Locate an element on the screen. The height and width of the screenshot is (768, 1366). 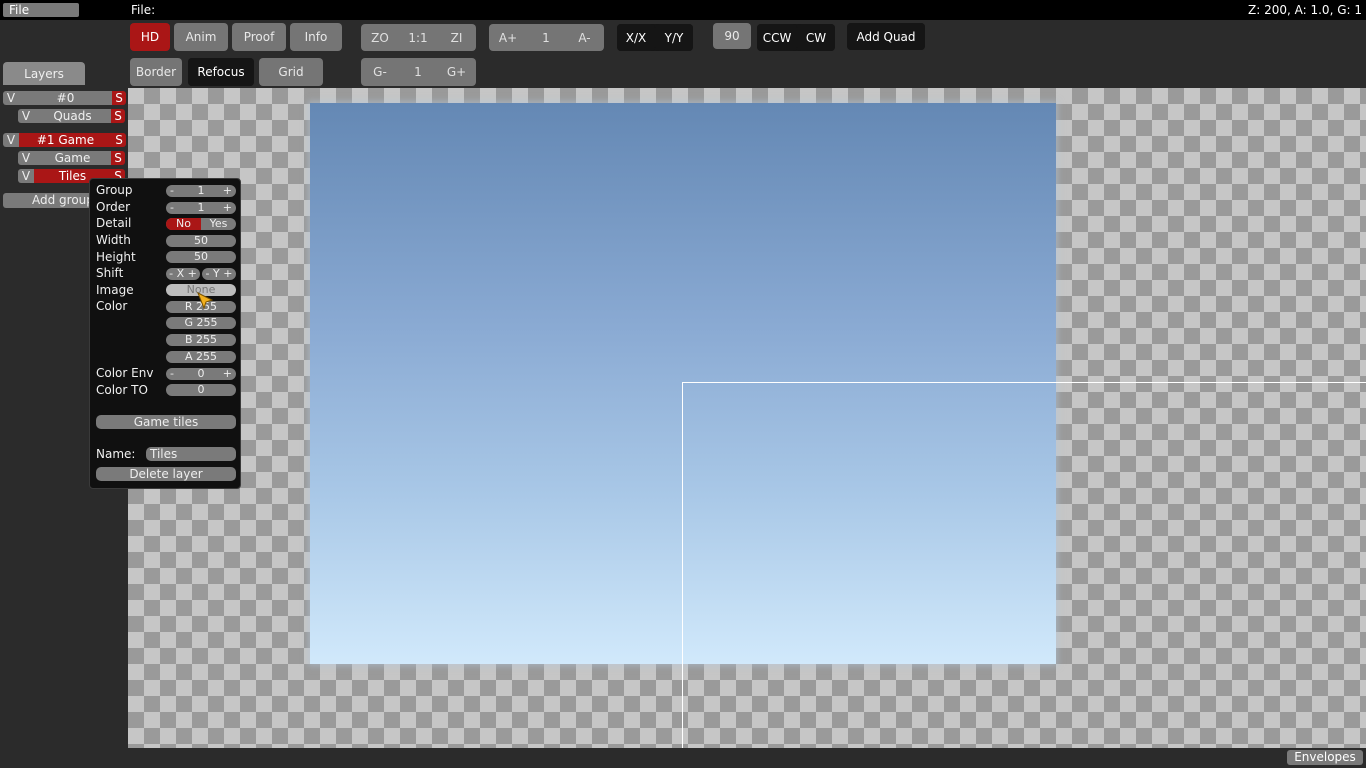
layer-game-name: Game is located at coordinates (72, 158).